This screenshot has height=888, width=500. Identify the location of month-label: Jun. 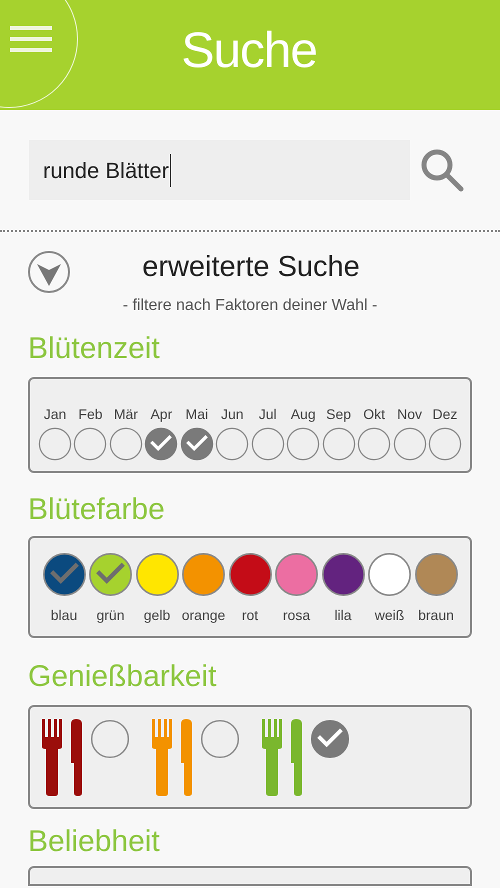
(232, 414).